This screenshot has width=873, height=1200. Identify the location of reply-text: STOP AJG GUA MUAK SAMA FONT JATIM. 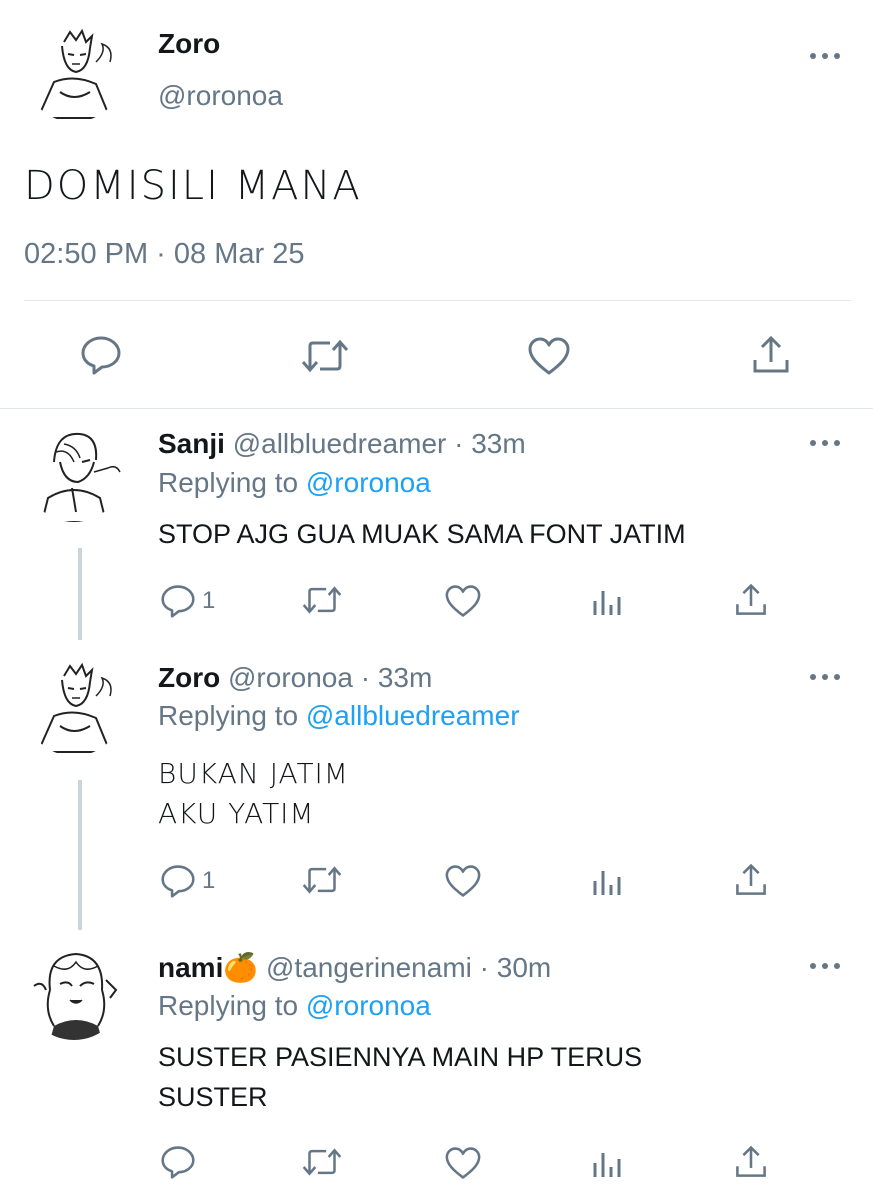
(422, 534).